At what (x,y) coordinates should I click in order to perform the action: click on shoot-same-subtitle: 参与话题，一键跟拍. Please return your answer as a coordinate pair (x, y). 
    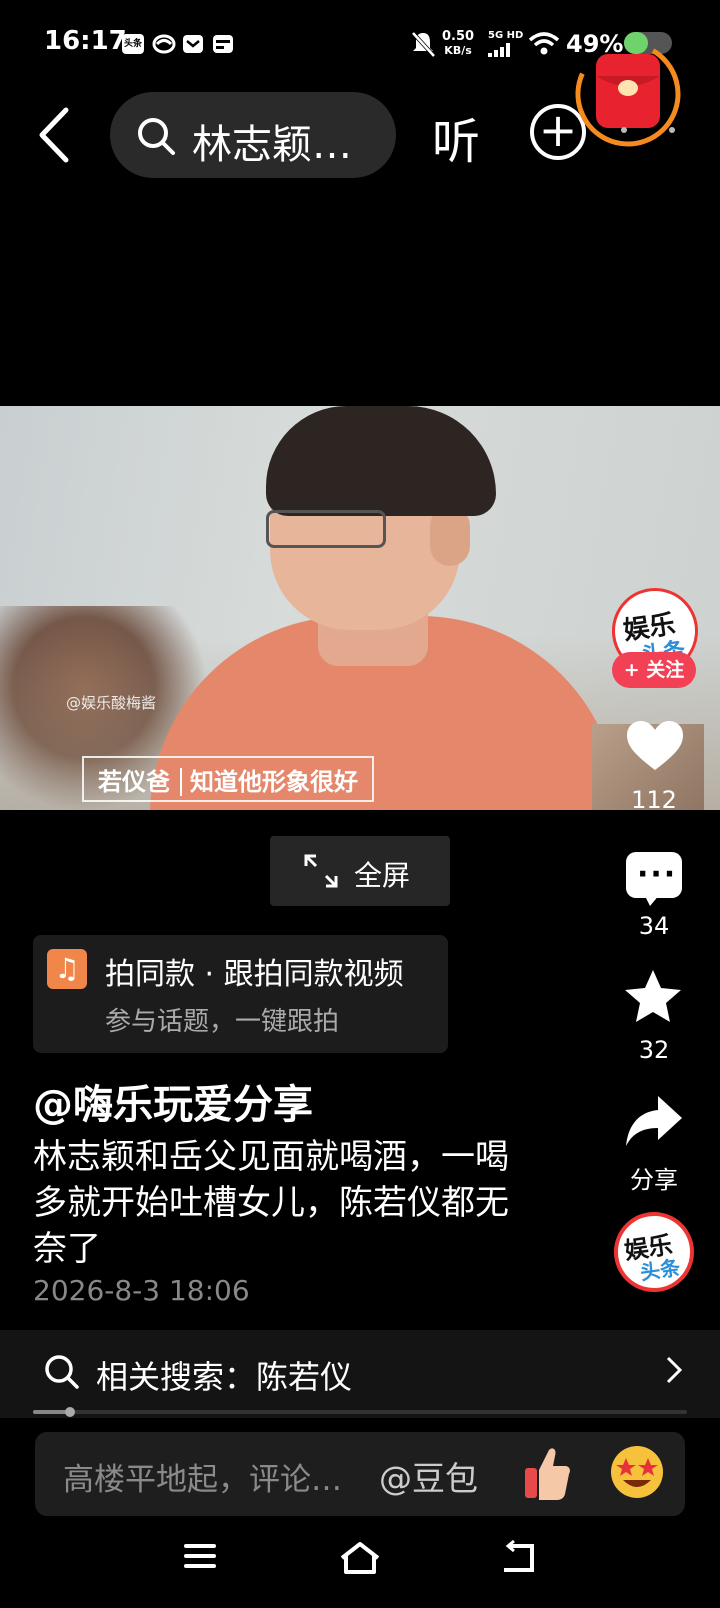
    Looking at the image, I should click on (222, 1022).